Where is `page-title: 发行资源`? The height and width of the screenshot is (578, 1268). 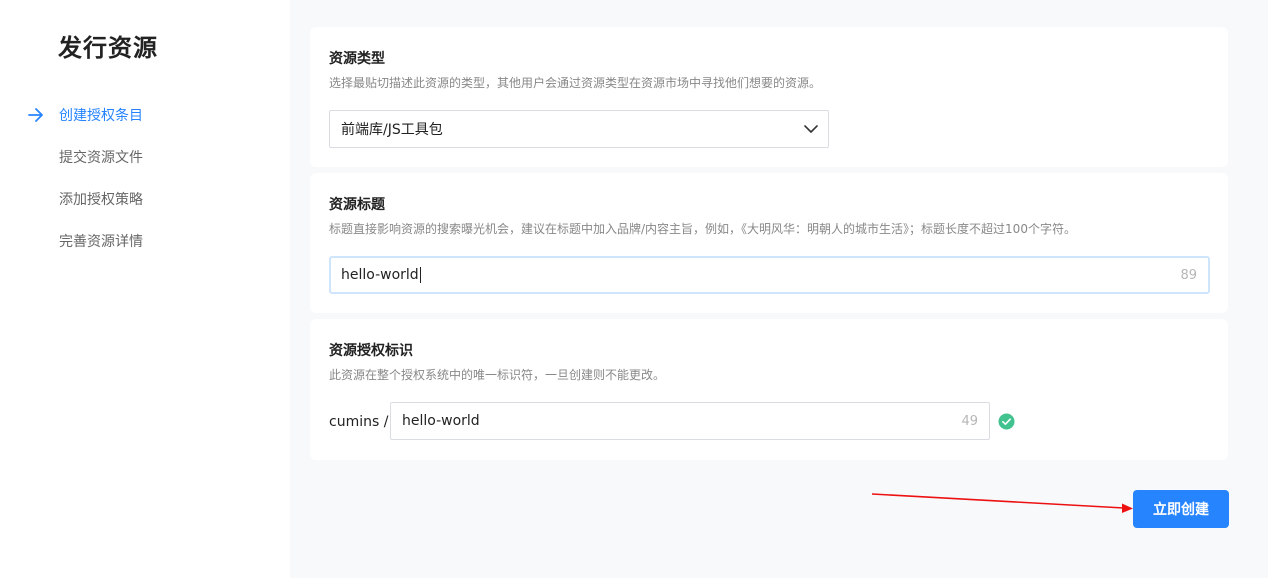 page-title: 发行资源 is located at coordinates (108, 48).